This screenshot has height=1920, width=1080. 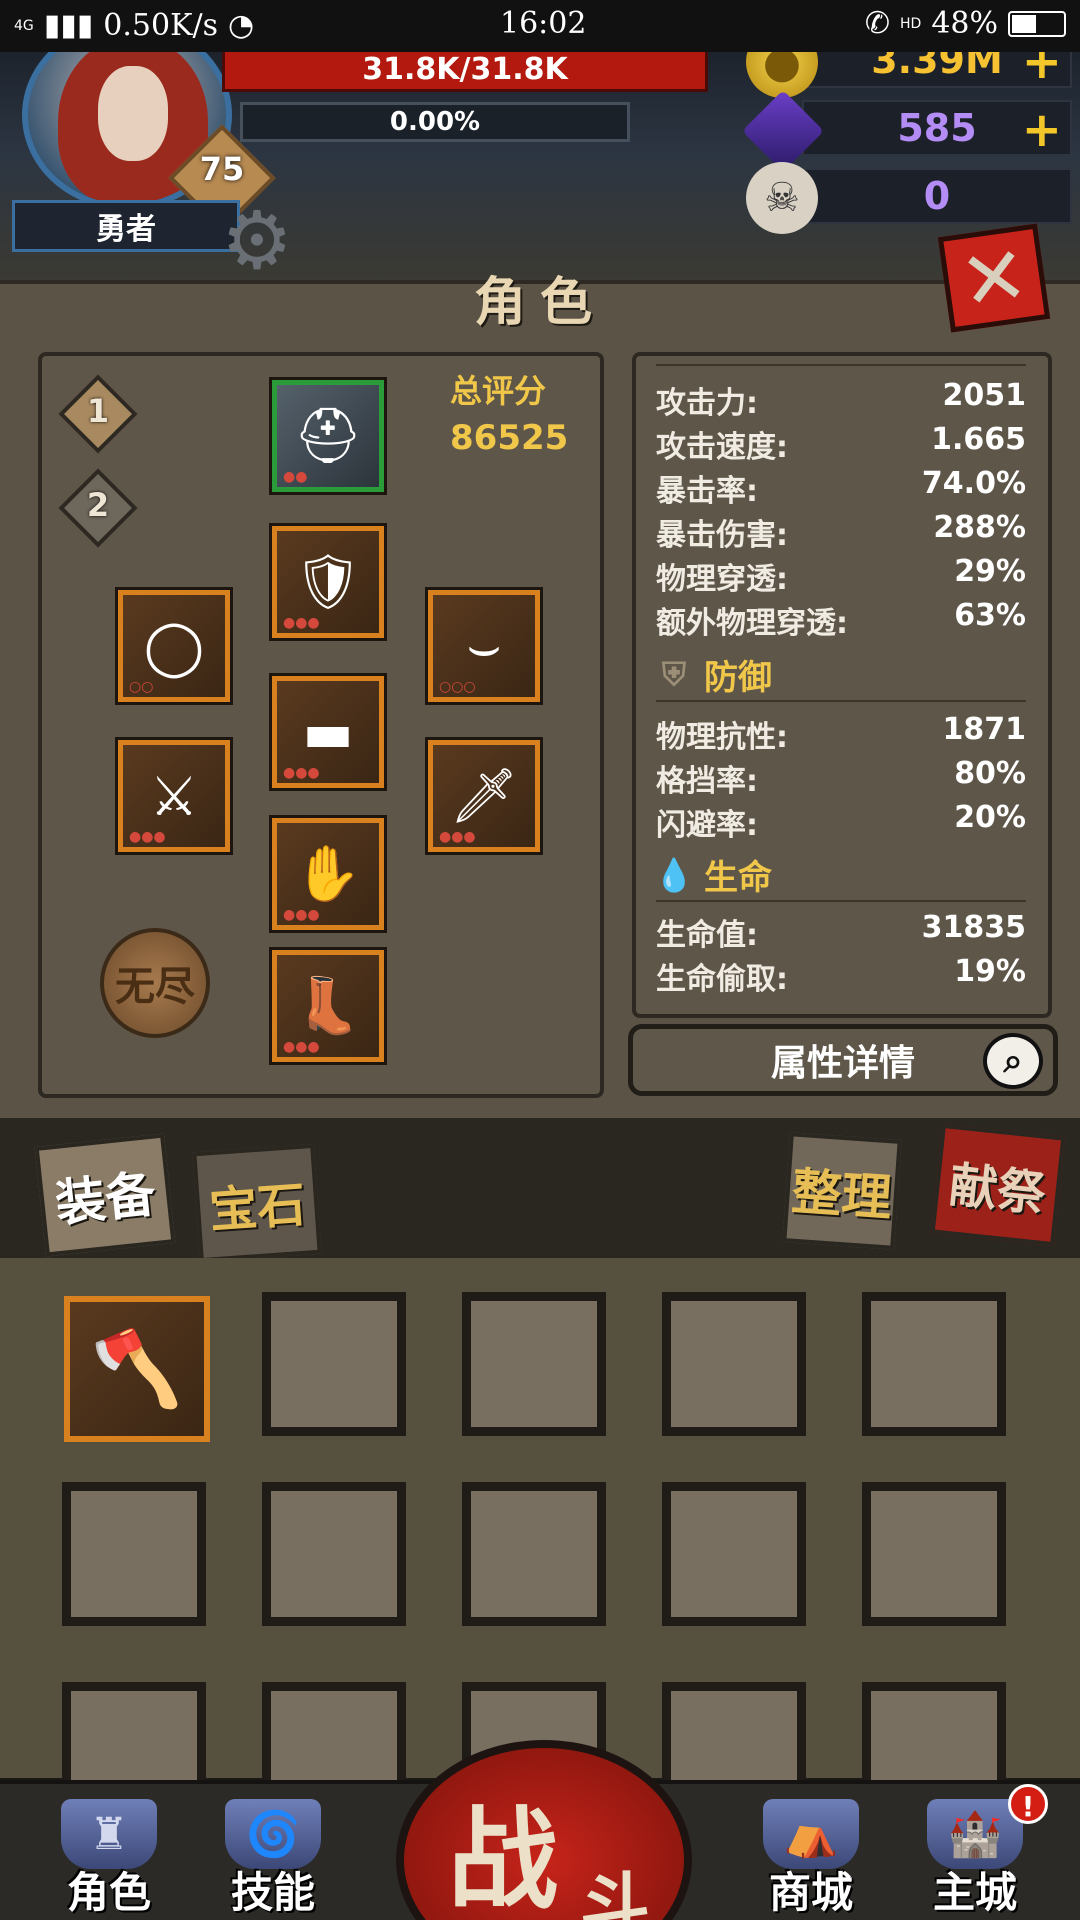 What do you see at coordinates (782, 198) in the screenshot?
I see `ram-skull-icon: ☠` at bounding box center [782, 198].